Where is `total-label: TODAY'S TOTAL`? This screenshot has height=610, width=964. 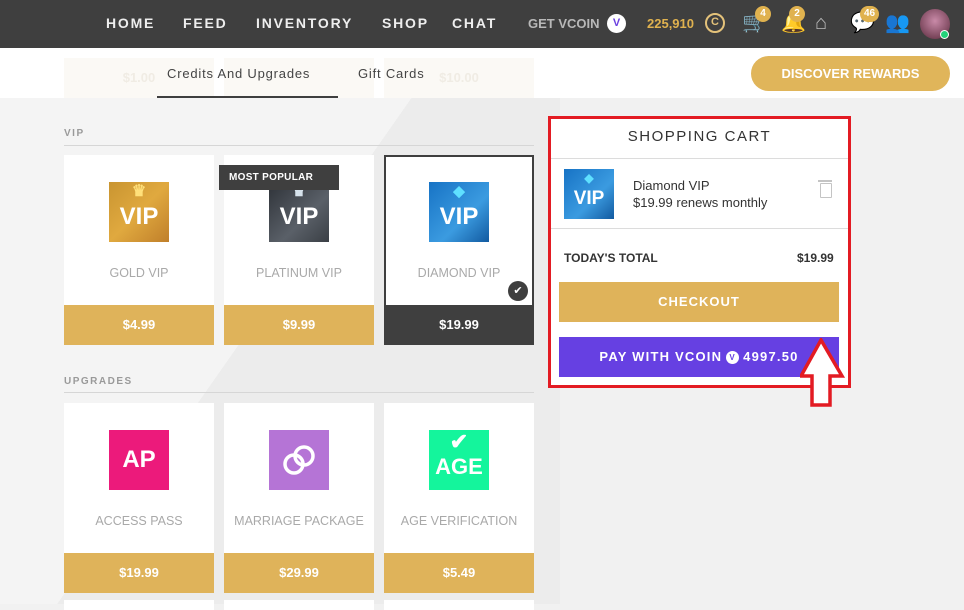
total-label: TODAY'S TOTAL is located at coordinates (611, 258).